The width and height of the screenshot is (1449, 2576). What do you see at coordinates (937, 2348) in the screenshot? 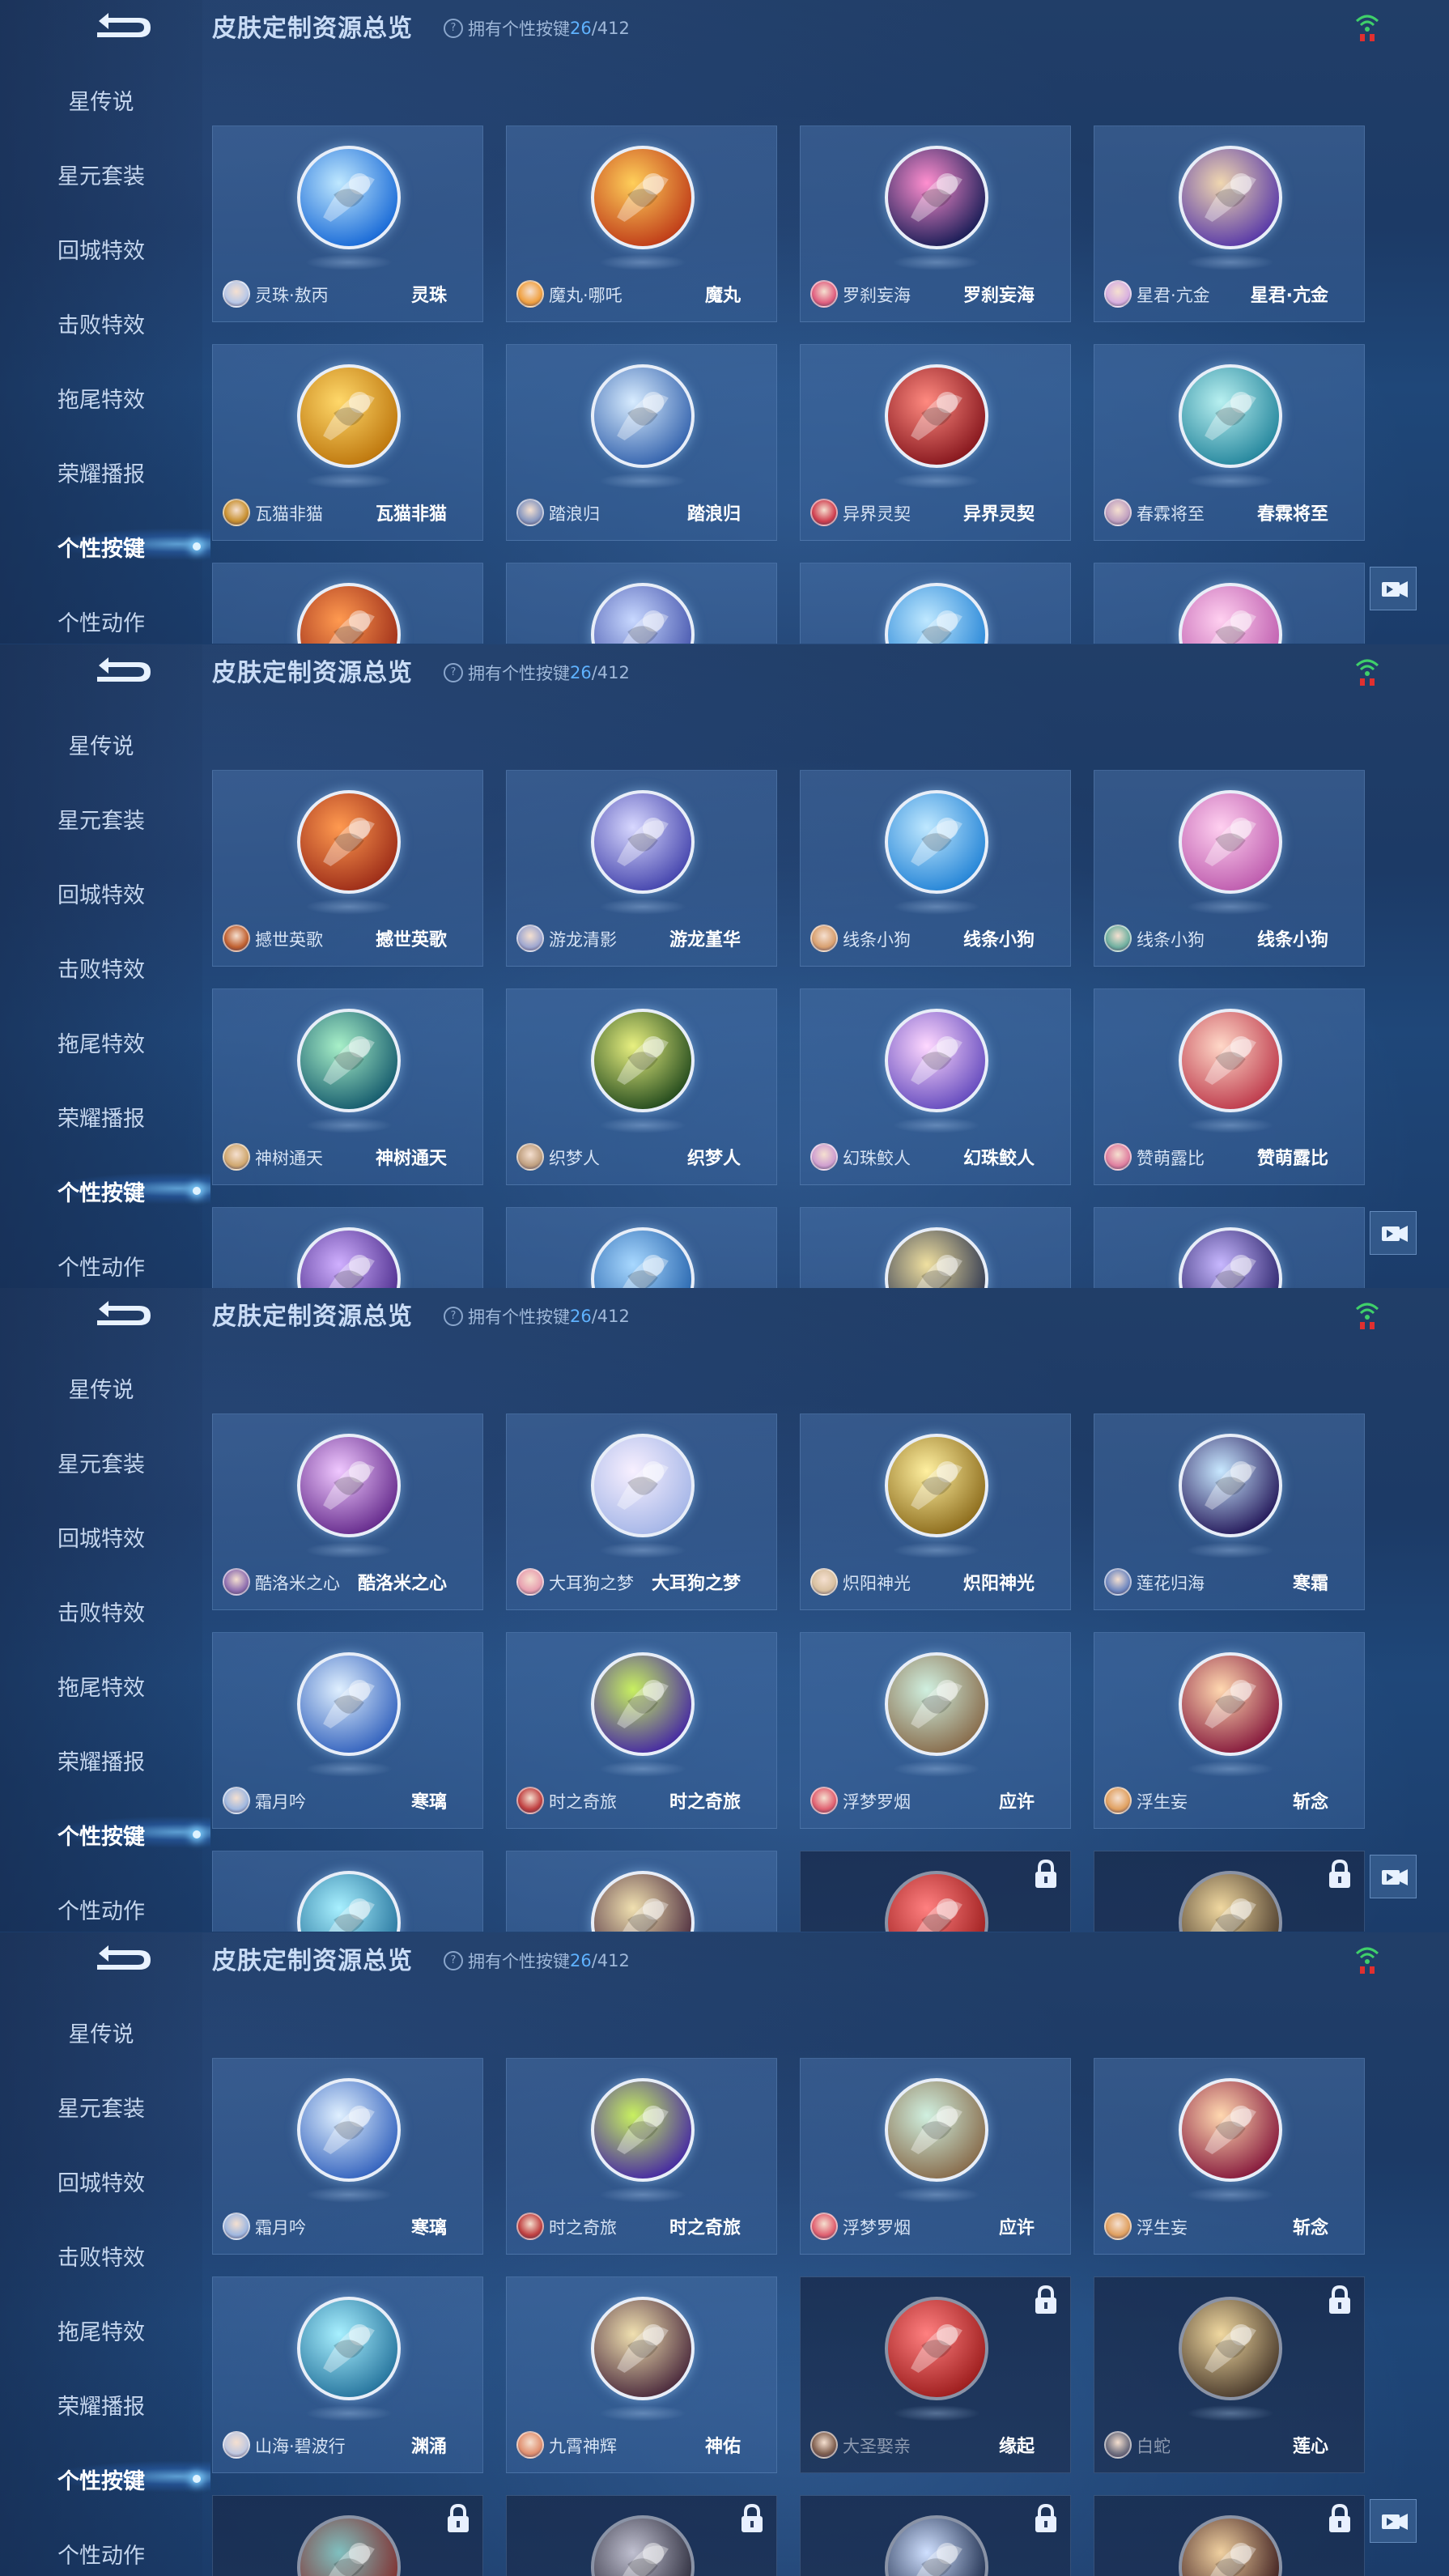
I see `skin-emblem-icon` at bounding box center [937, 2348].